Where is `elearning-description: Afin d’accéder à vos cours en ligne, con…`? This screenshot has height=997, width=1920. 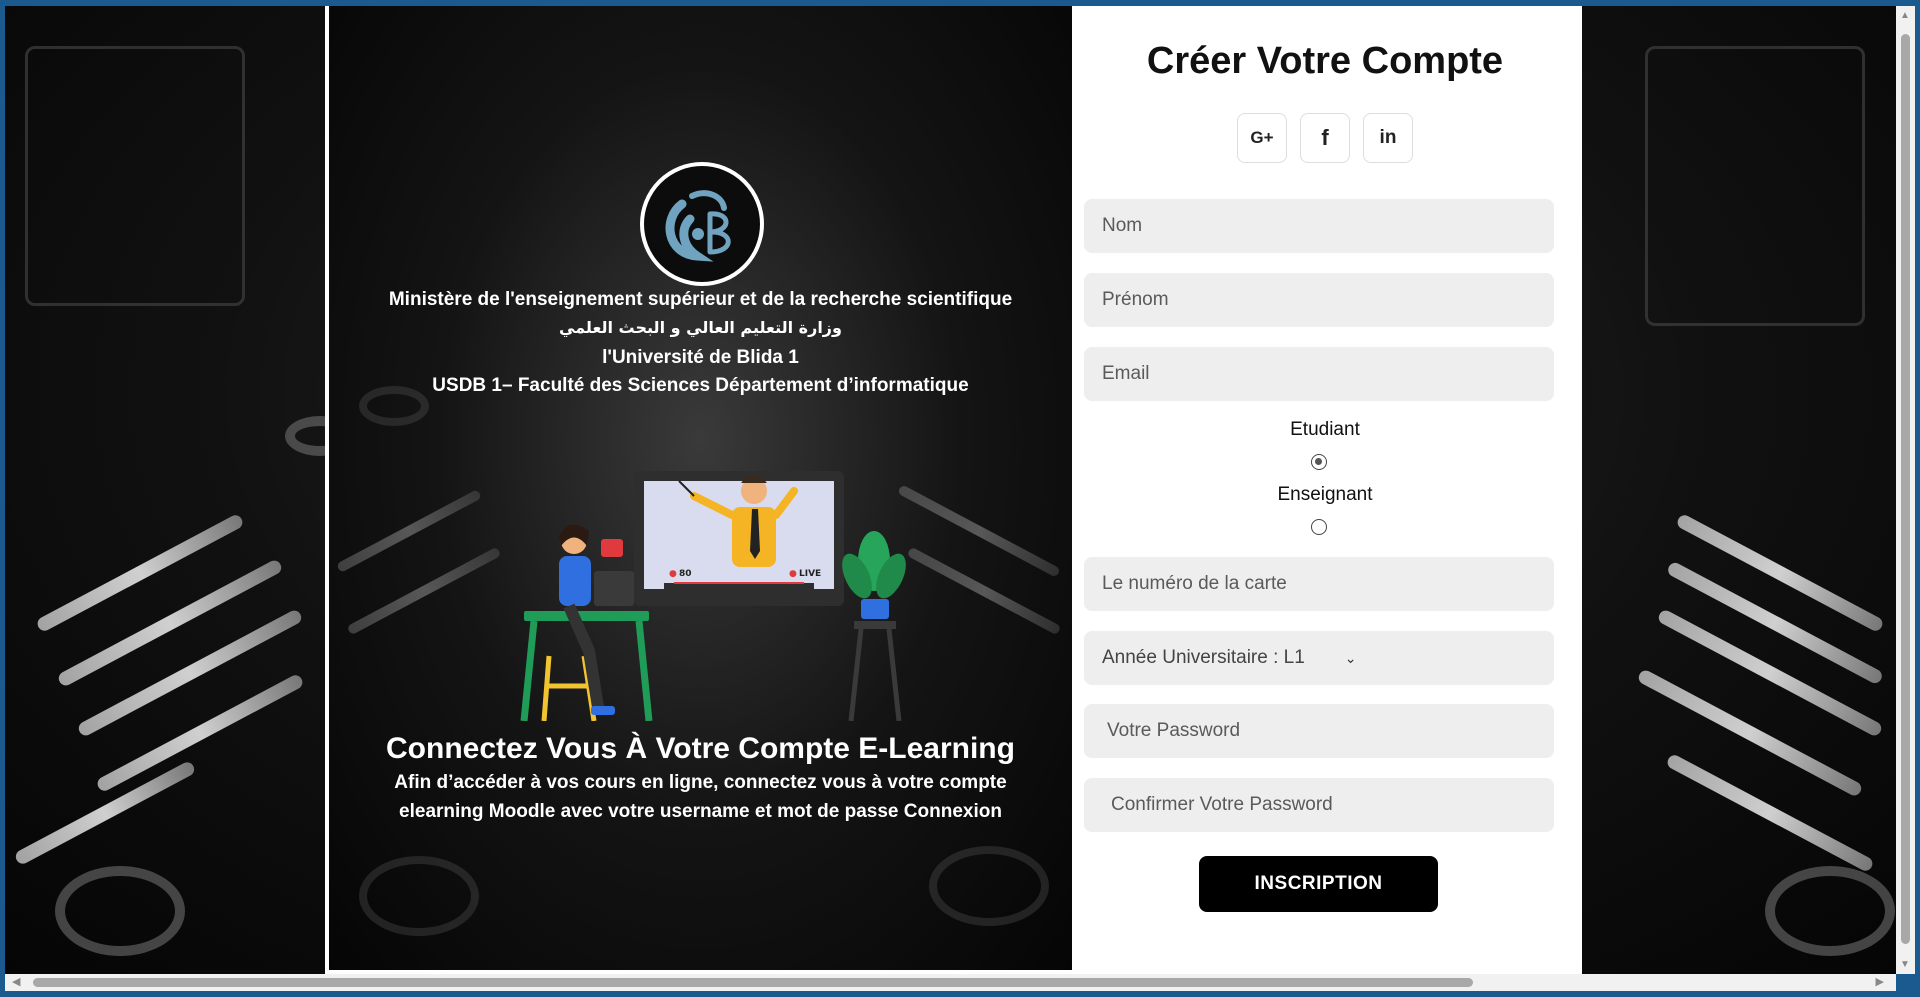 elearning-description: Afin d’accéder à vos cours en ligne, con… is located at coordinates (700, 797).